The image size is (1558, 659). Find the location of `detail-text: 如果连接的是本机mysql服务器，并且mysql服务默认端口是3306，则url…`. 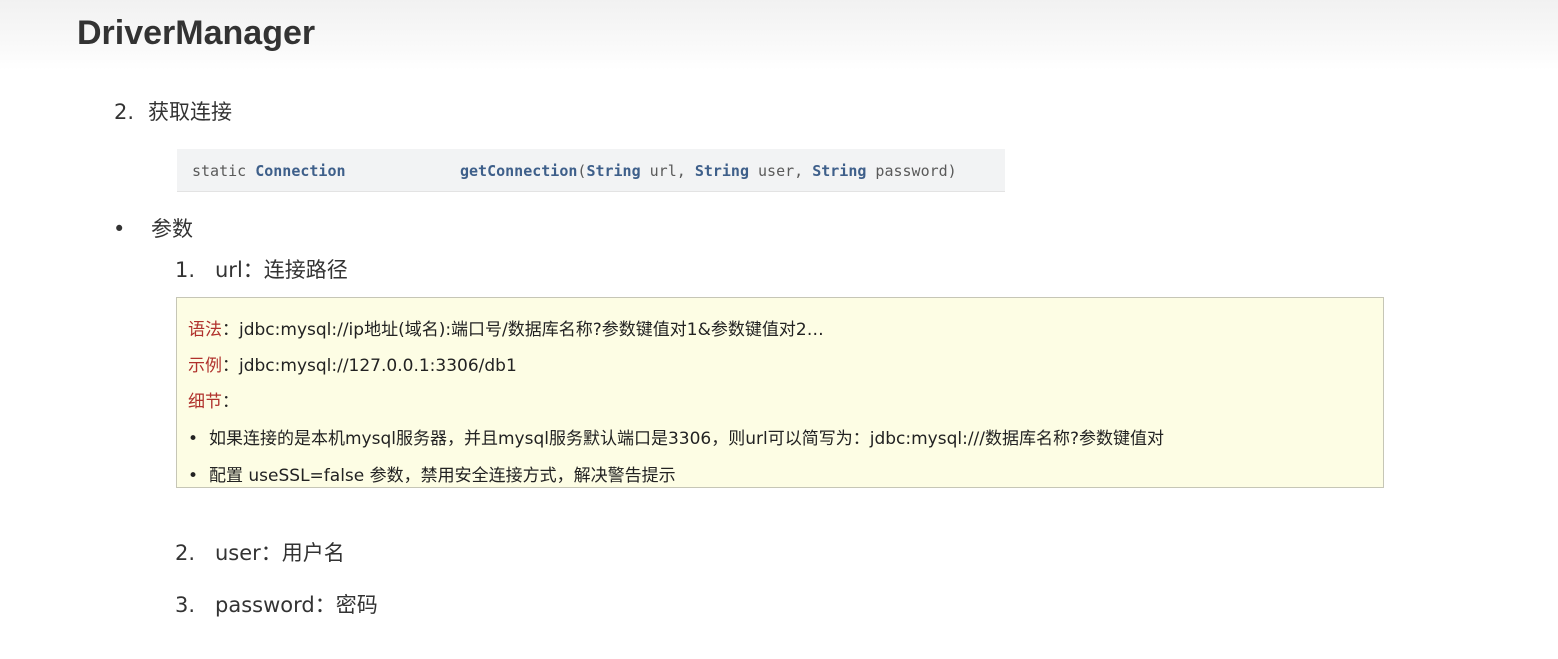

detail-text: 如果连接的是本机mysql服务器，并且mysql服务默认端口是3306，则url… is located at coordinates (687, 439).